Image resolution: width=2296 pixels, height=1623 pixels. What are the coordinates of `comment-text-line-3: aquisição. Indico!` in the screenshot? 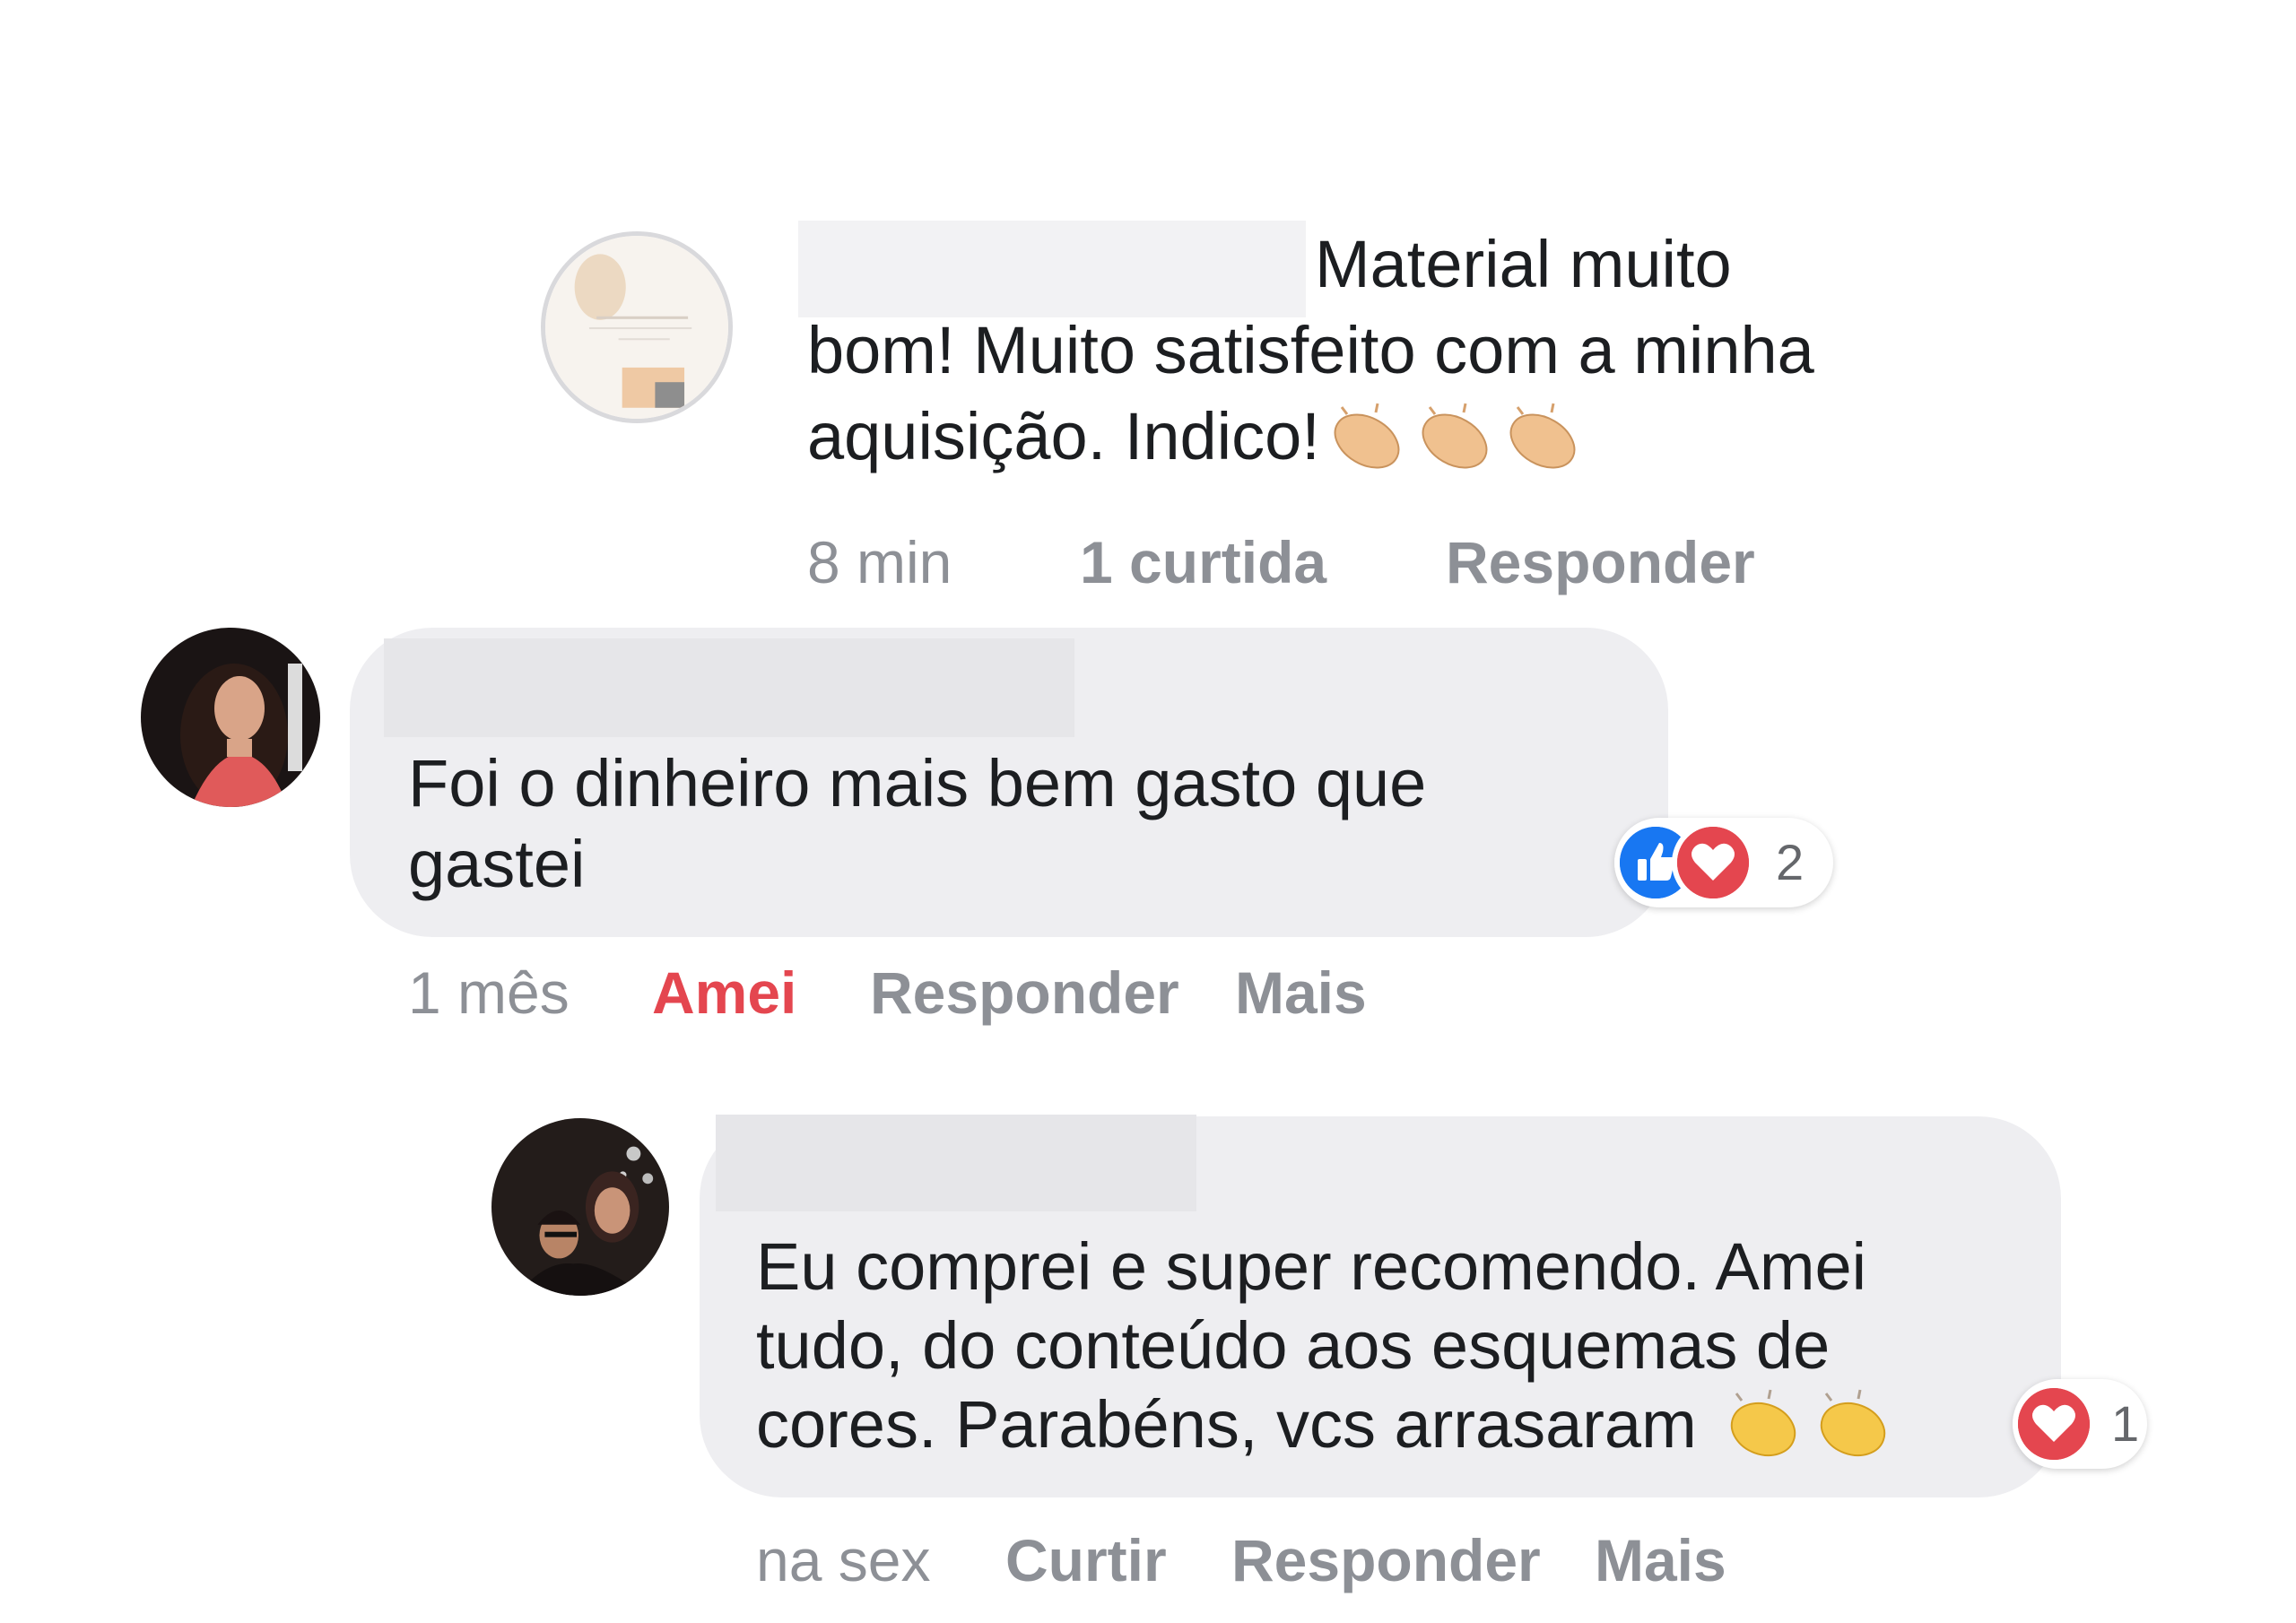 It's located at (1063, 436).